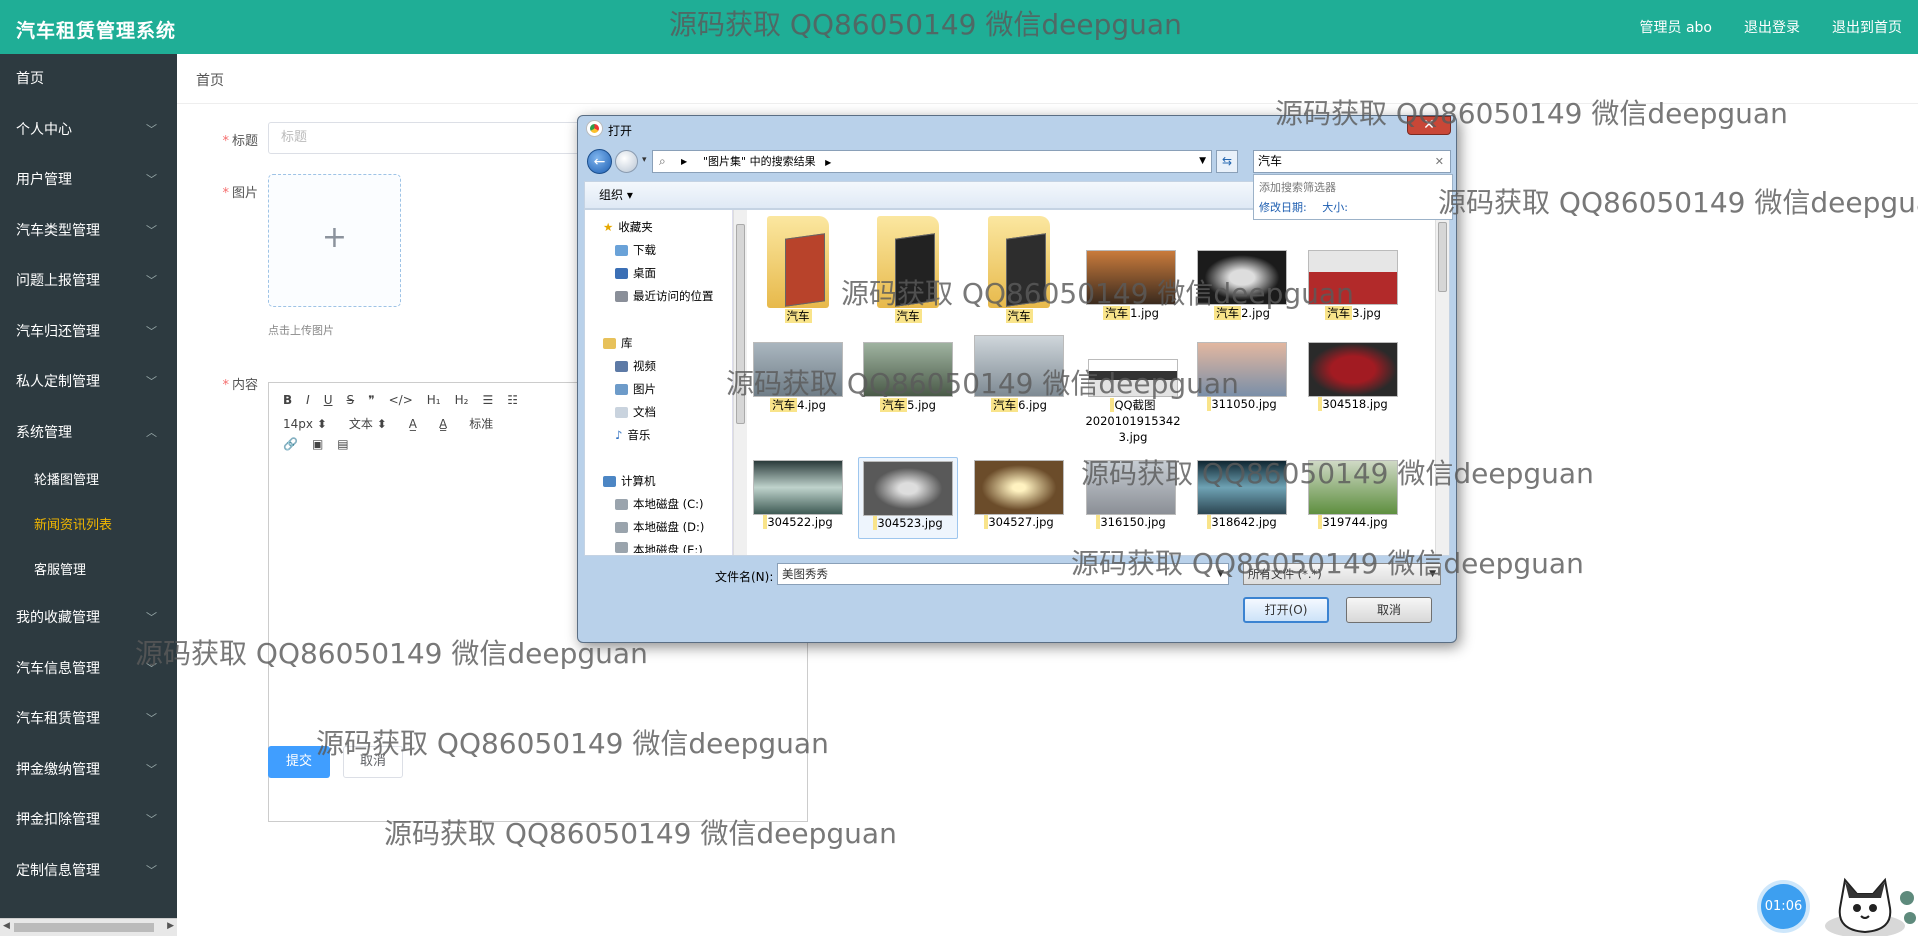  What do you see at coordinates (1242, 376) in the screenshot?
I see `file-item: 311050.jpg` at bounding box center [1242, 376].